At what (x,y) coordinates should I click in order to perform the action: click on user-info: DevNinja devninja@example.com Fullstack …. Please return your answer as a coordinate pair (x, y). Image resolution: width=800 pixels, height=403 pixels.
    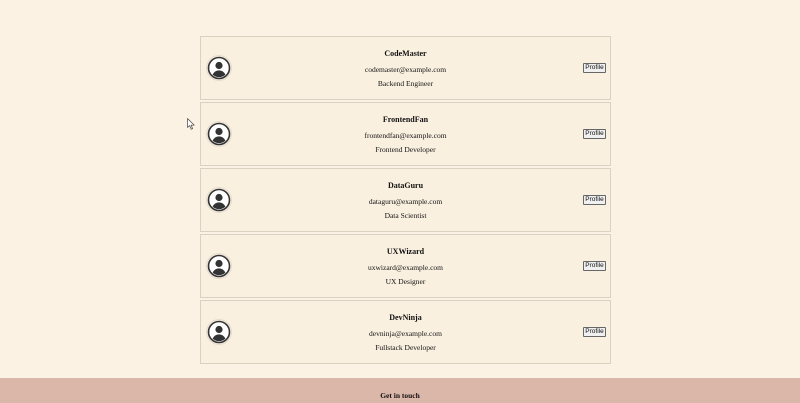
    Looking at the image, I should click on (405, 333).